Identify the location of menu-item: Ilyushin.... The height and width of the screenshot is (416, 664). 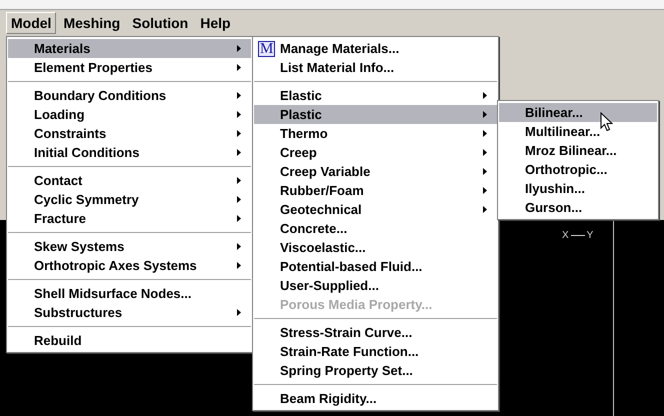
(578, 188).